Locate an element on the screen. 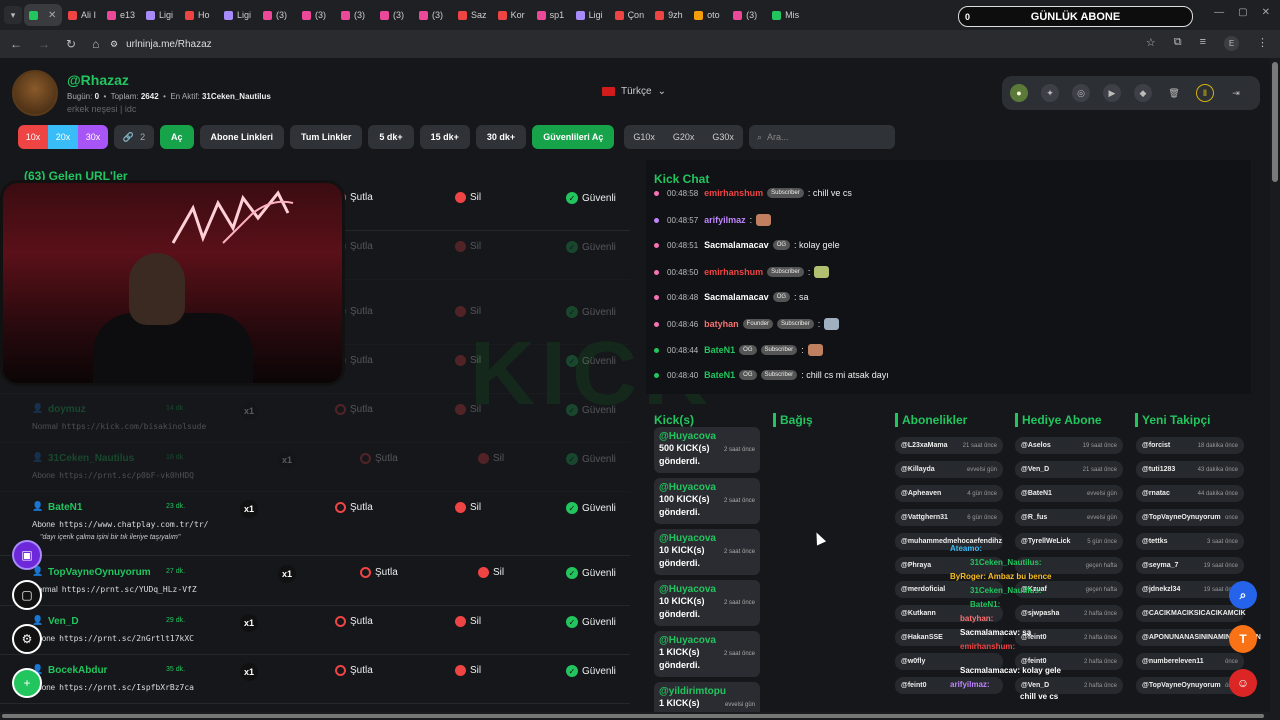  t-badge-icon: T is located at coordinates (1243, 639).